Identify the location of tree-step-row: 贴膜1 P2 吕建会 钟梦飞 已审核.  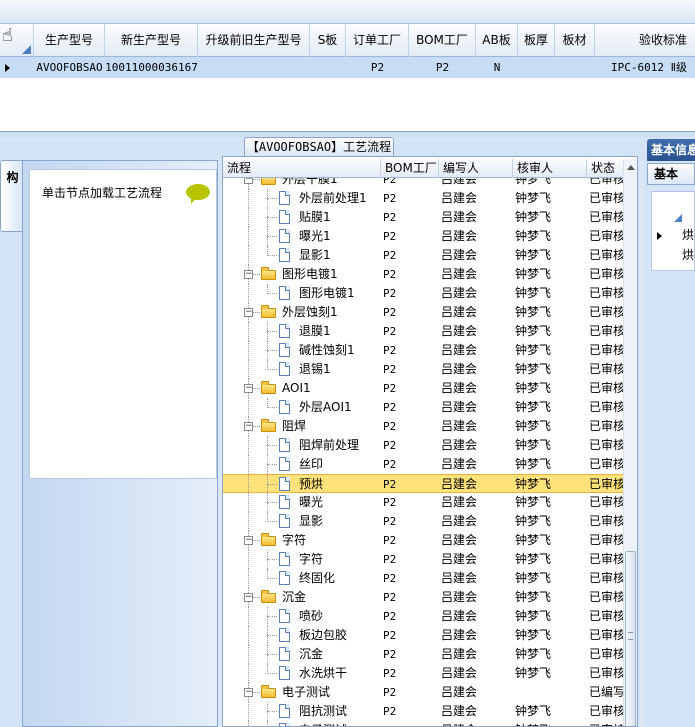
(423, 217).